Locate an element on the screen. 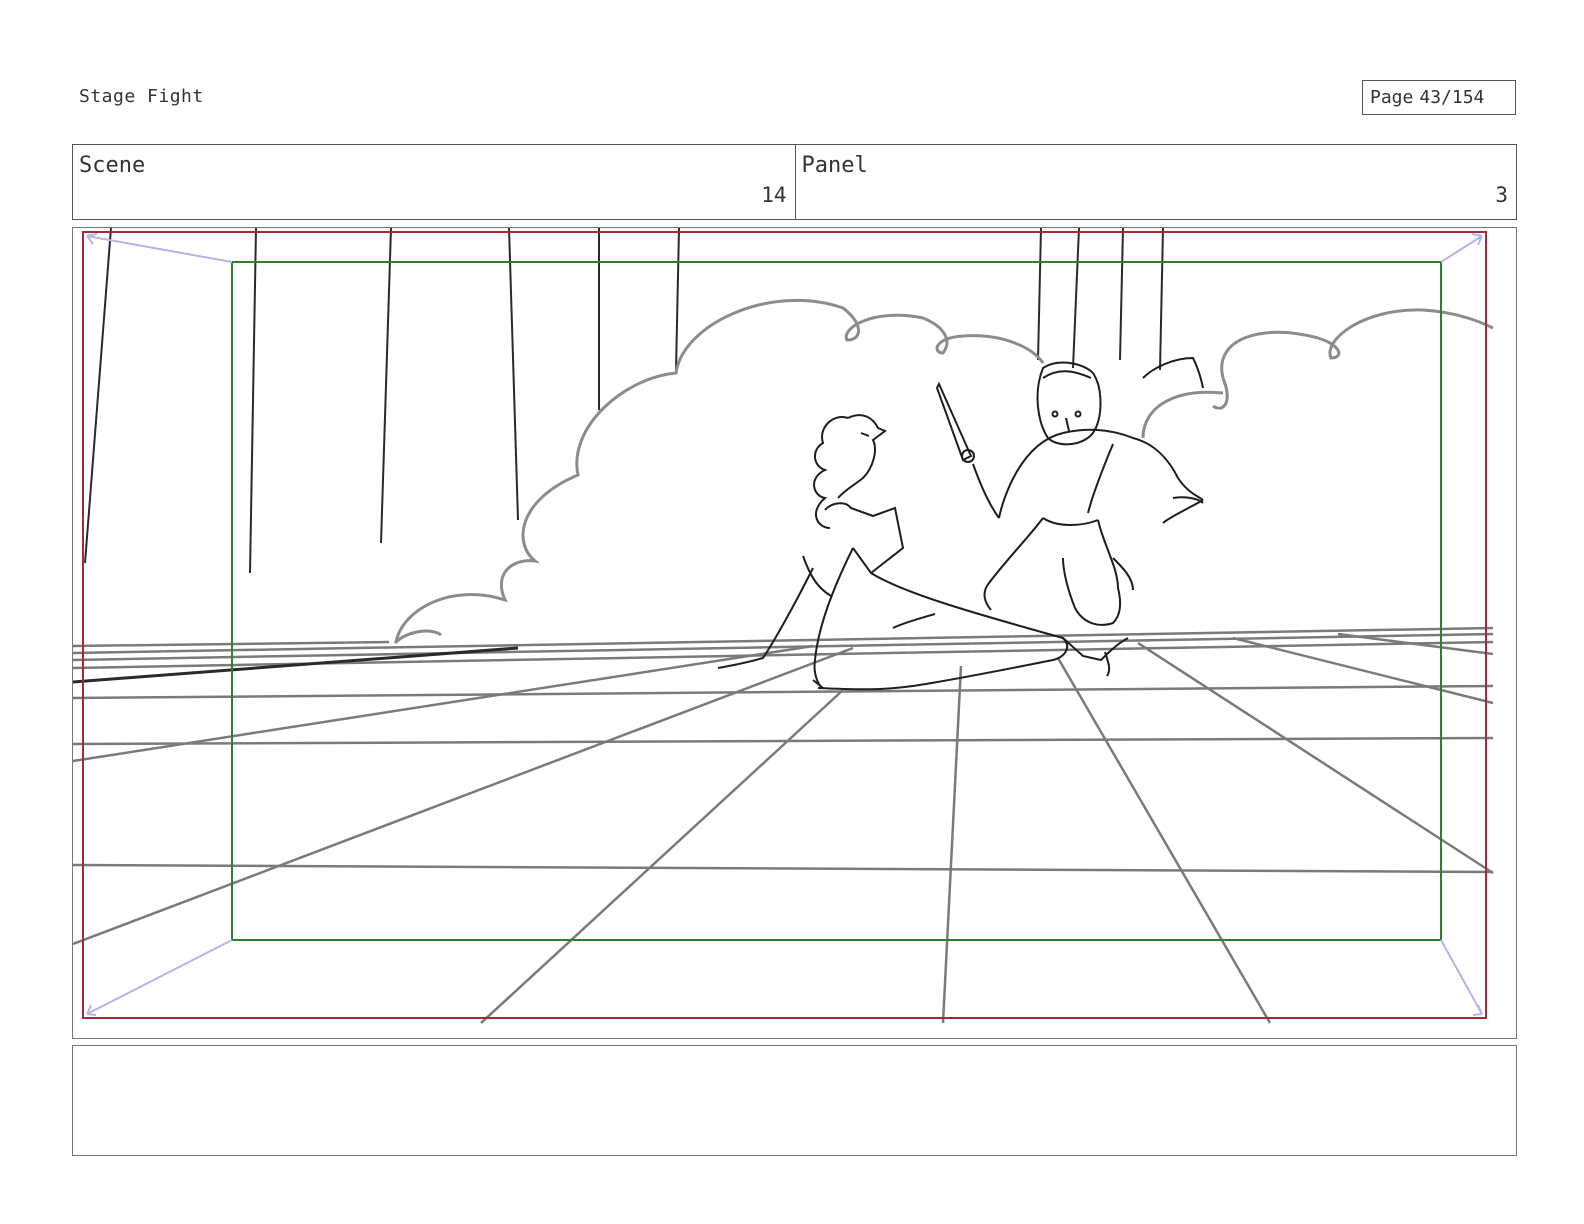  page-number: 43/154 is located at coordinates (1452, 97).